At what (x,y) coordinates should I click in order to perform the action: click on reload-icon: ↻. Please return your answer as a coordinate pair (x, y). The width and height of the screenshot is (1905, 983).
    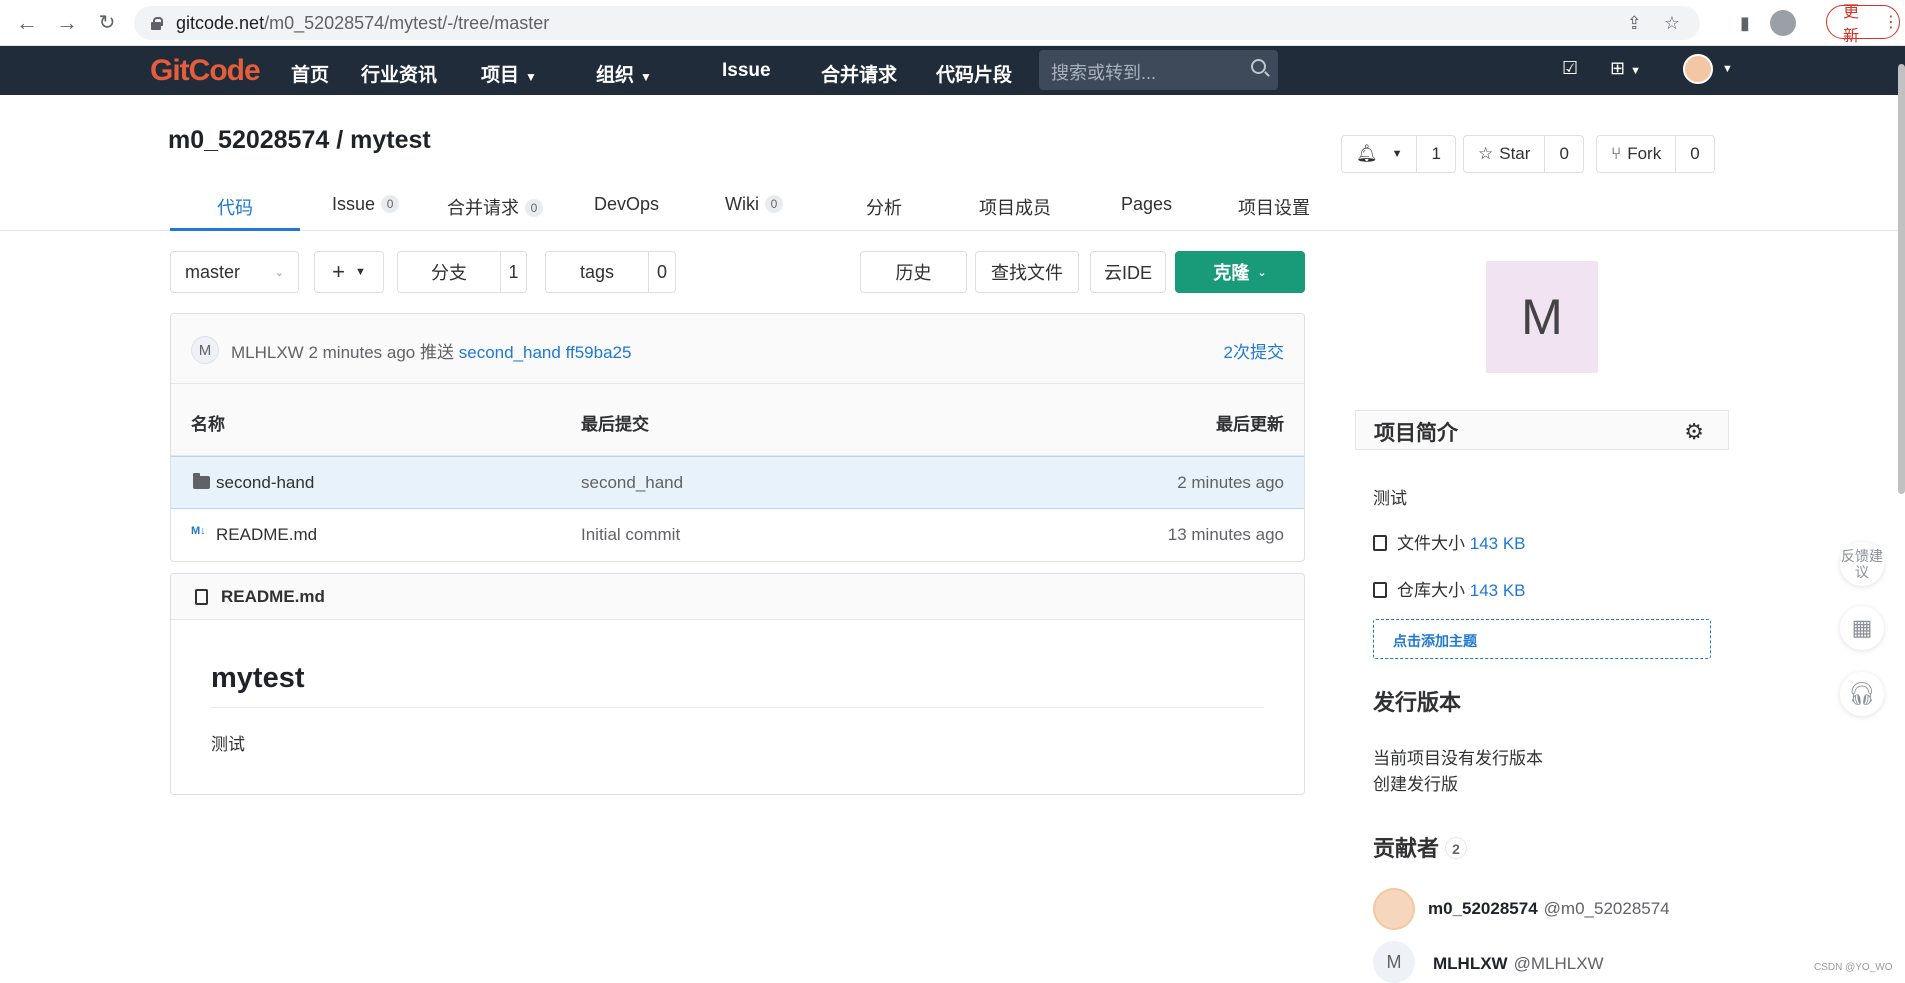
    Looking at the image, I should click on (107, 23).